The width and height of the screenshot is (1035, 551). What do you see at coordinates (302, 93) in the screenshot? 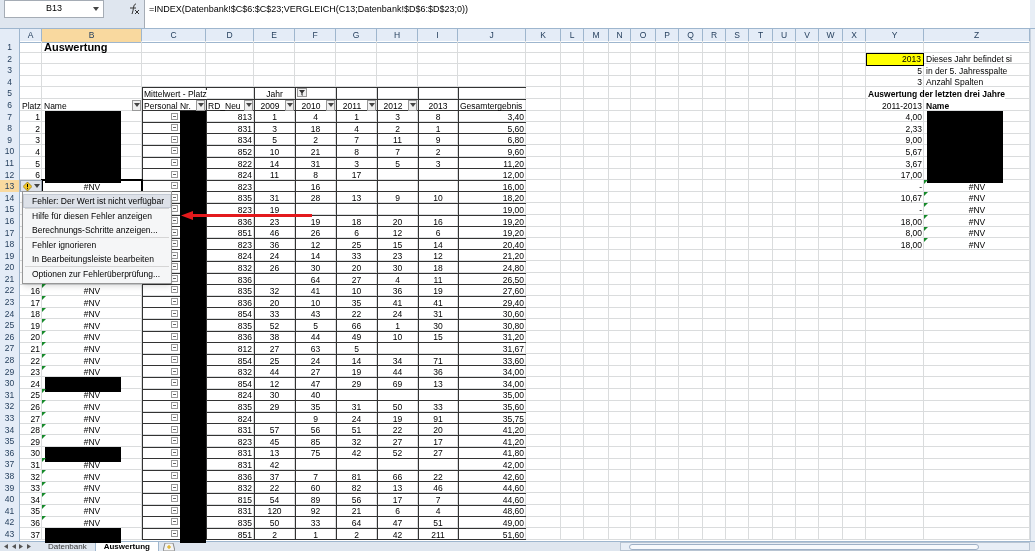
I see `filter-button` at bounding box center [302, 93].